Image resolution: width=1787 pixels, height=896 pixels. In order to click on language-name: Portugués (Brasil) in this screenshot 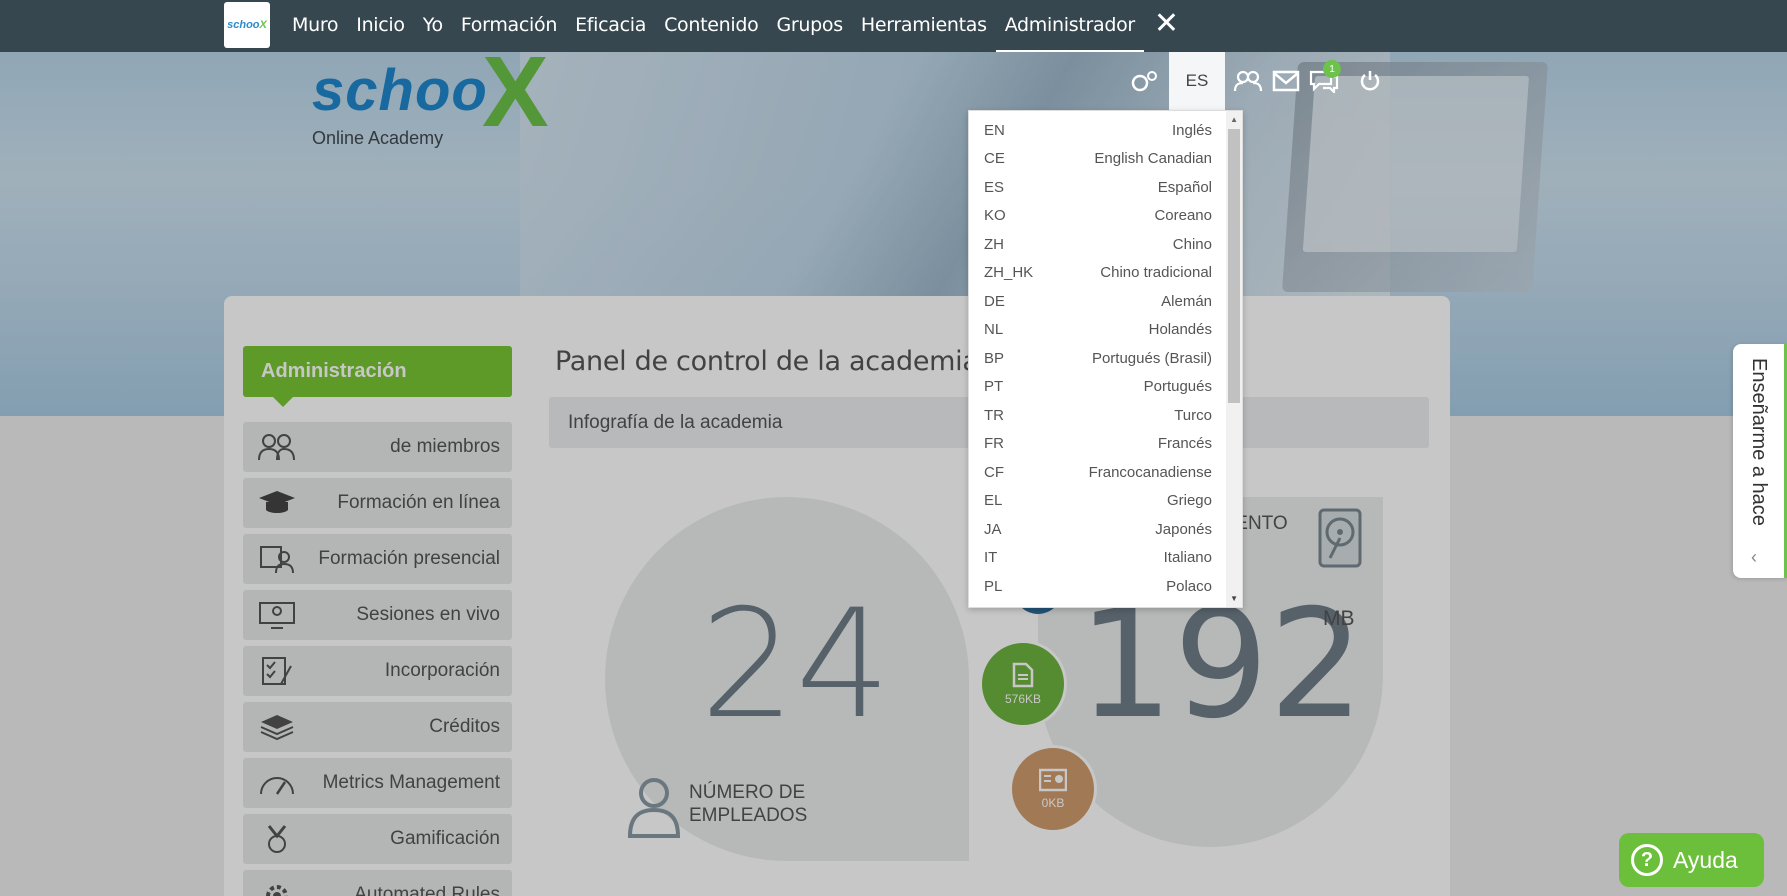, I will do `click(1151, 358)`.